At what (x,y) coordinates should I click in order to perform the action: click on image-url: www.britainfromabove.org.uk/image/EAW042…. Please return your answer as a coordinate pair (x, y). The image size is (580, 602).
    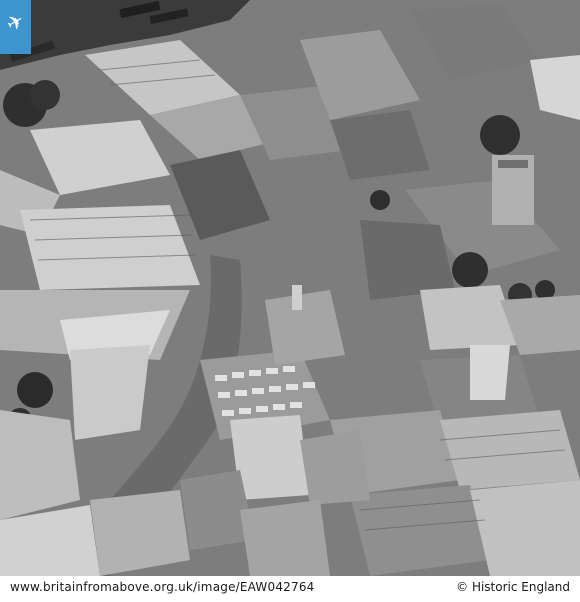
    Looking at the image, I should click on (162, 587).